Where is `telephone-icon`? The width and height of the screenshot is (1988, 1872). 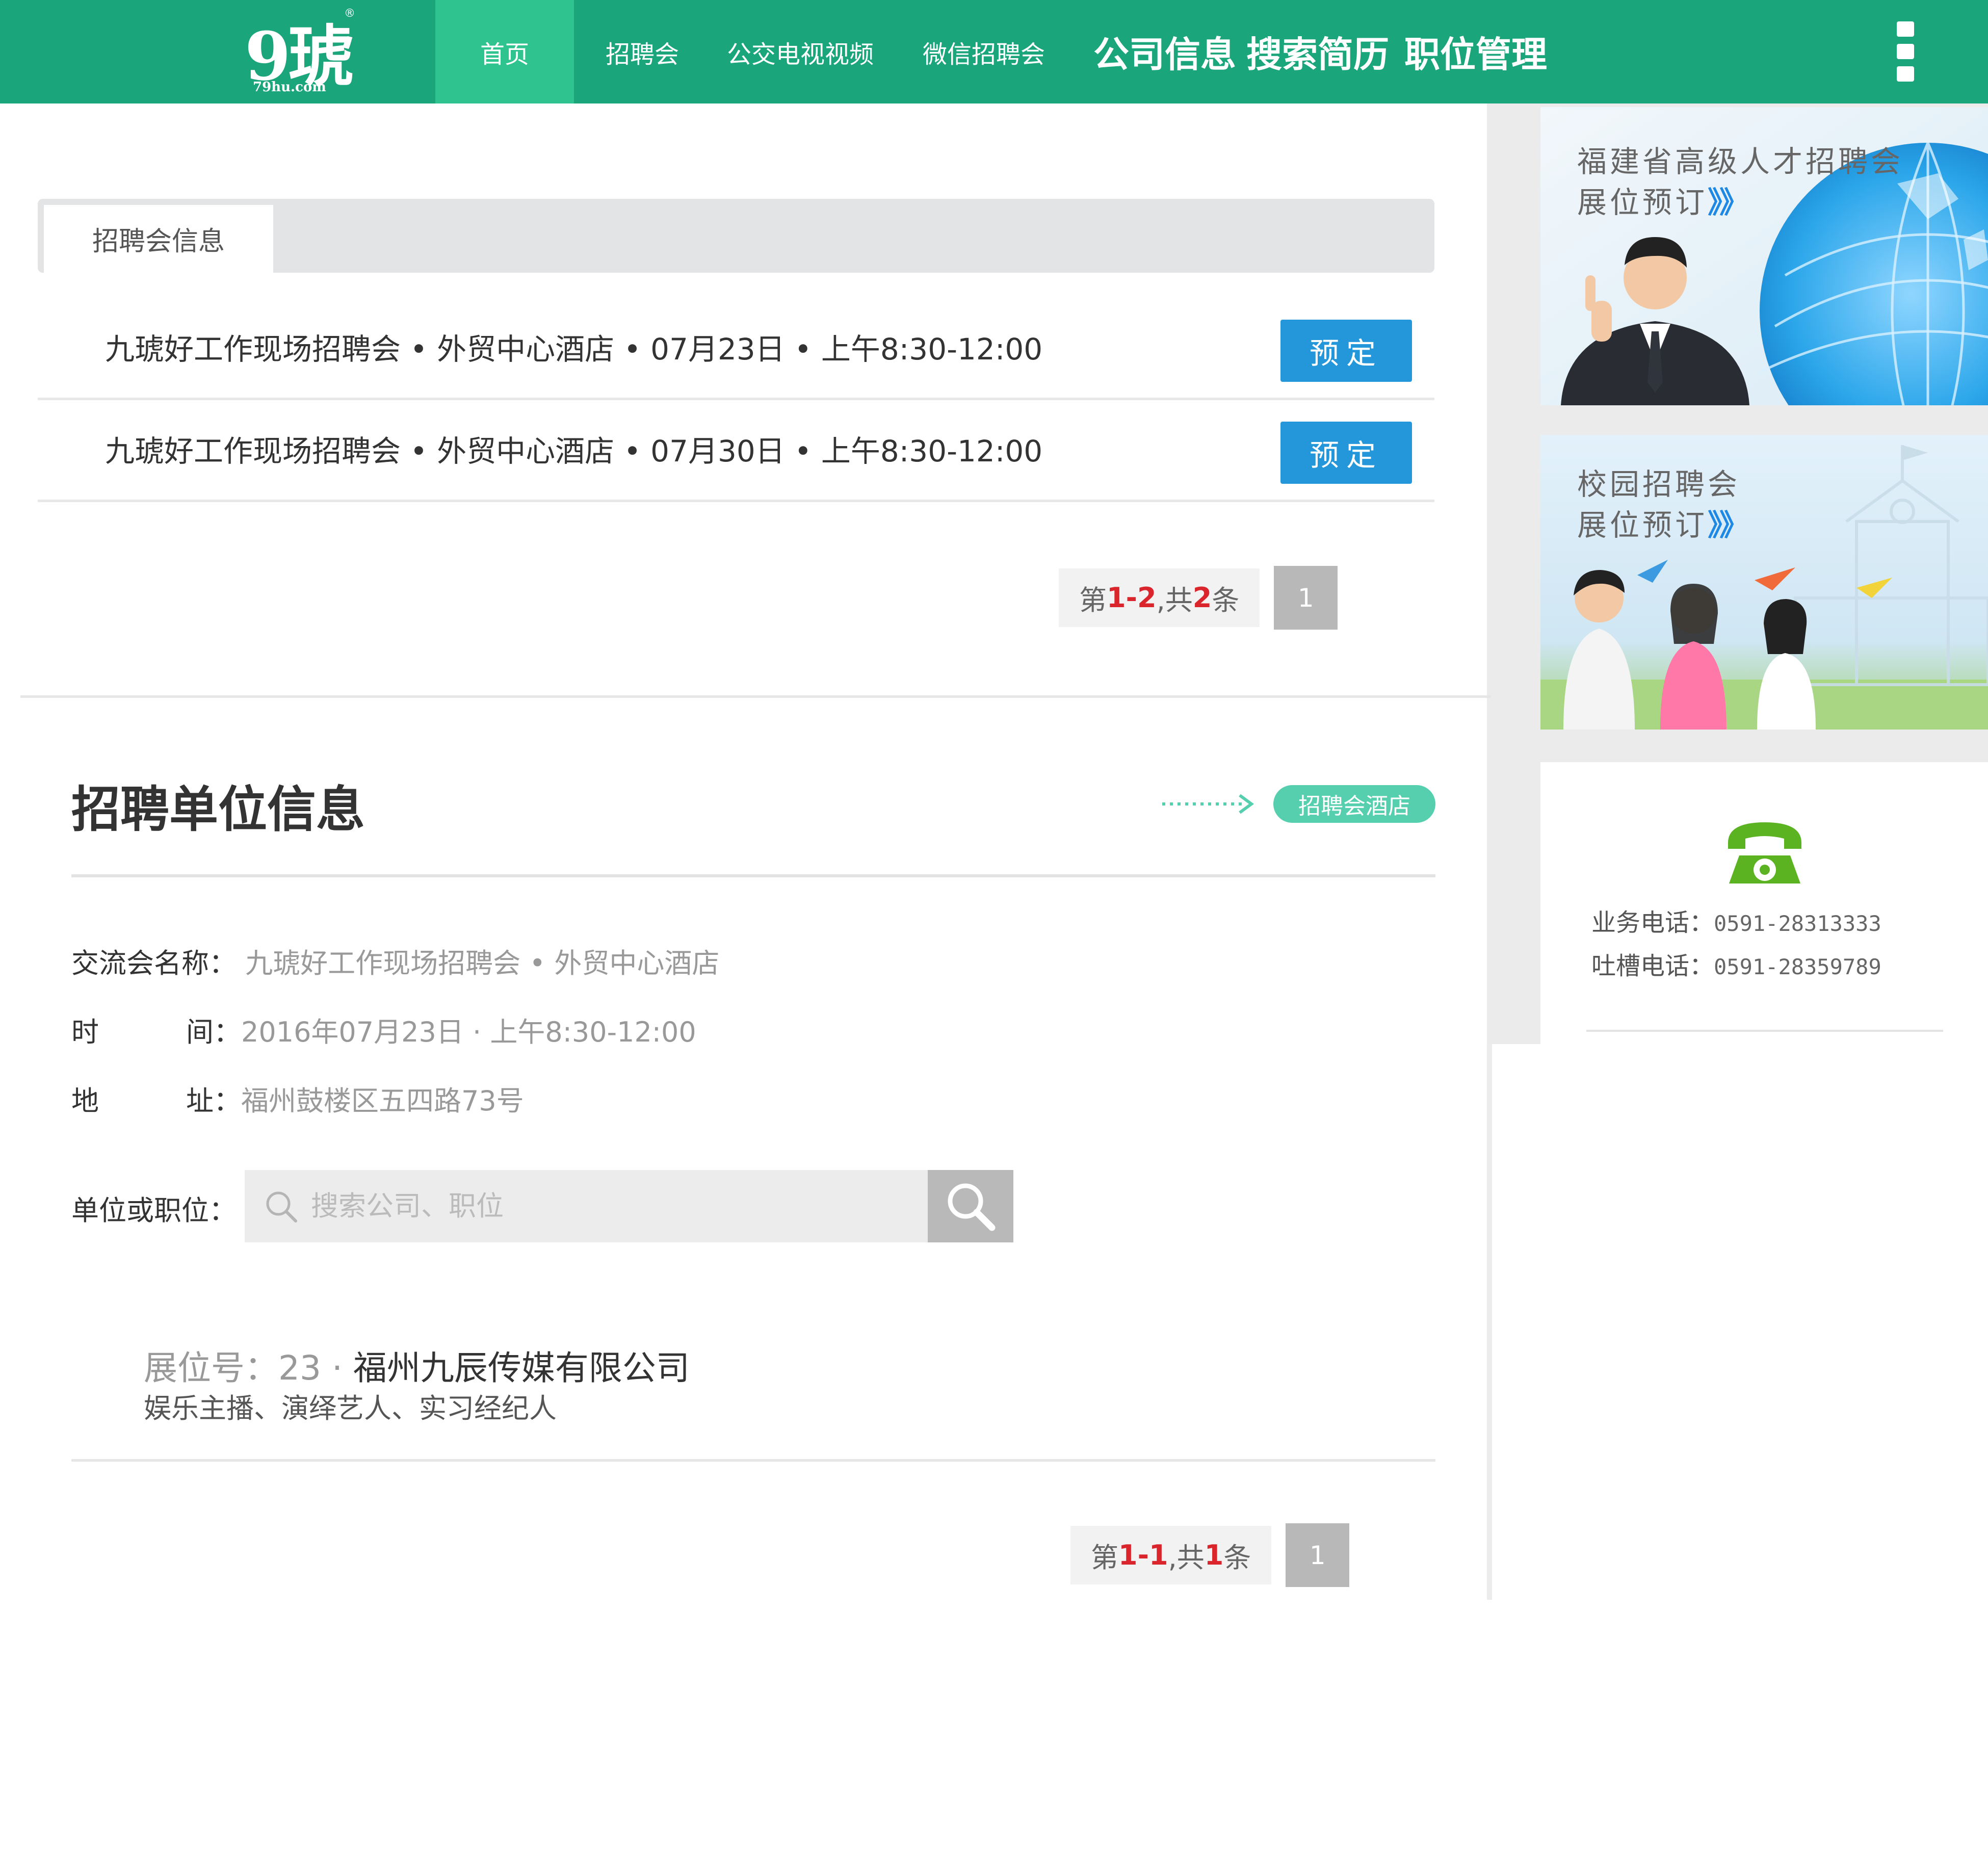 telephone-icon is located at coordinates (1765, 852).